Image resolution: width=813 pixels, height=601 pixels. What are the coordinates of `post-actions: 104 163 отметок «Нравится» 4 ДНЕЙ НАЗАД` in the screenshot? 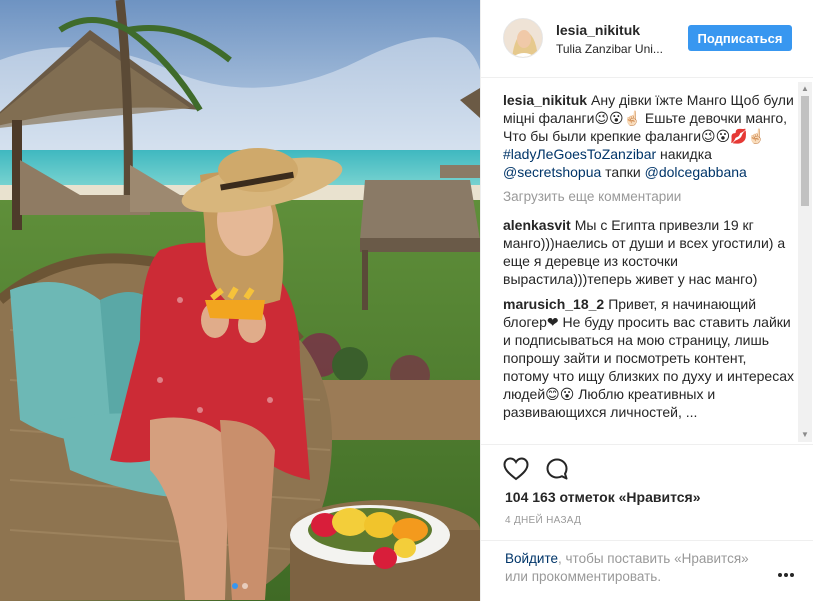 It's located at (647, 494).